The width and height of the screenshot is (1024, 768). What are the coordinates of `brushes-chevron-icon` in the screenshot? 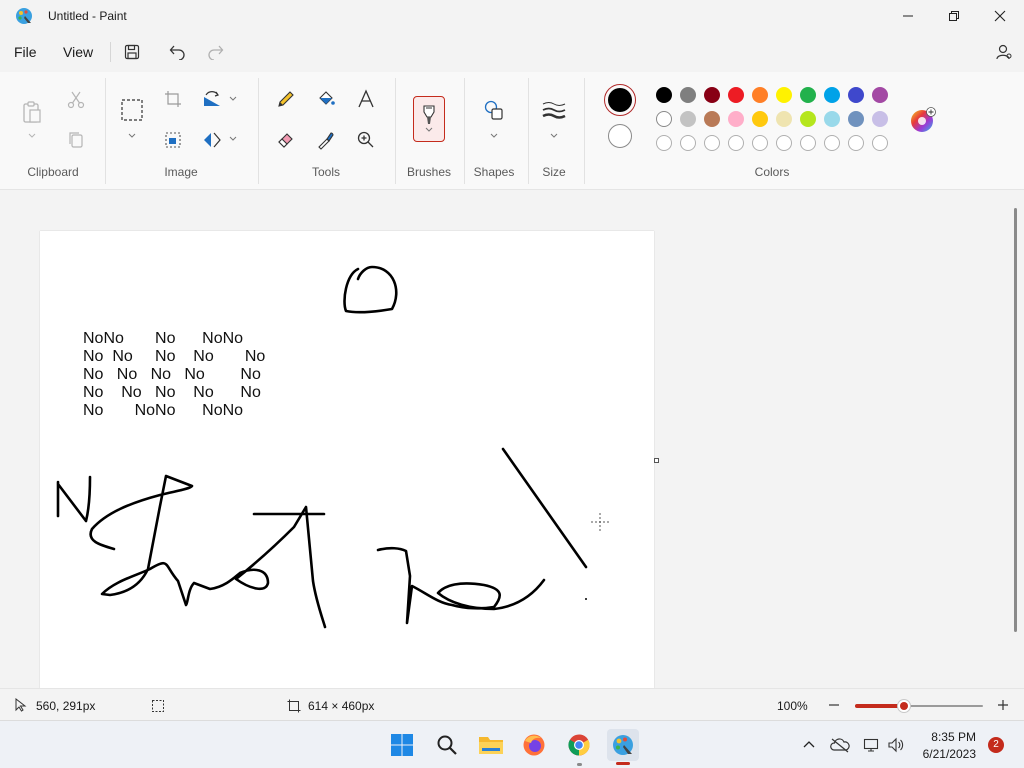 It's located at (429, 129).